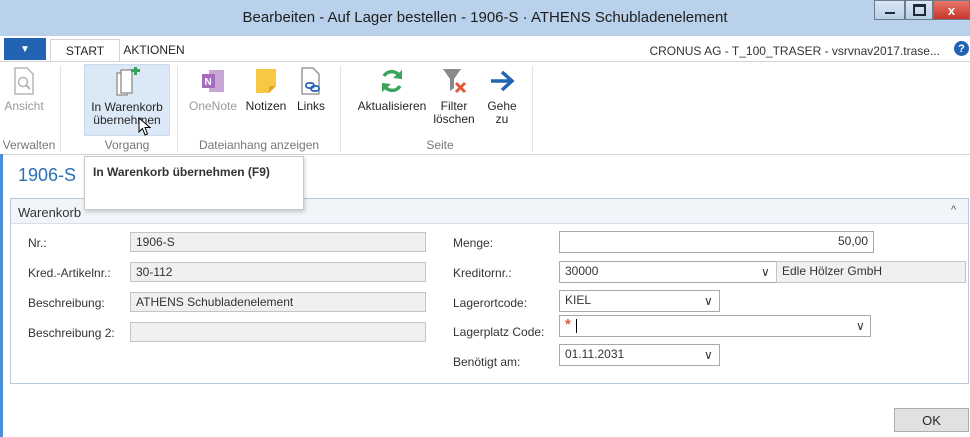 The image size is (970, 437). Describe the element at coordinates (145, 126) in the screenshot. I see `mouse-cursor-icon` at that location.